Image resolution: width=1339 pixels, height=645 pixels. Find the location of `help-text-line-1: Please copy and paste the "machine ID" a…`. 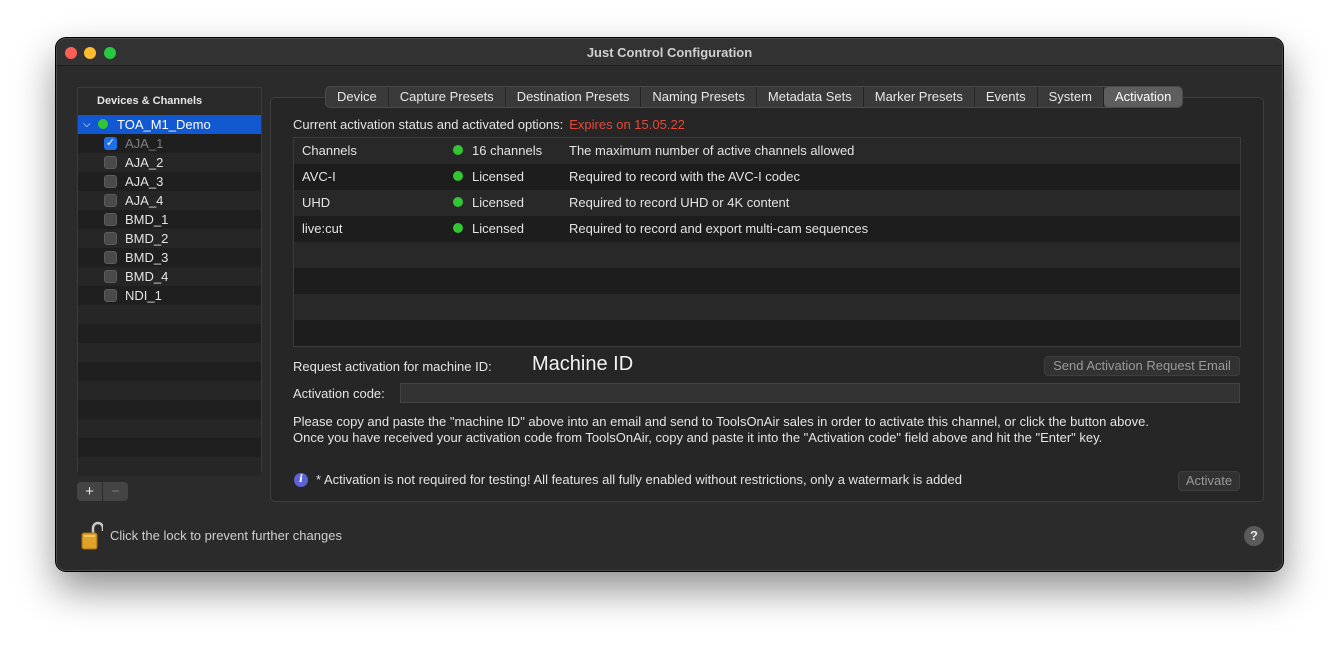

help-text-line-1: Please copy and paste the "machine ID" a… is located at coordinates (721, 421).